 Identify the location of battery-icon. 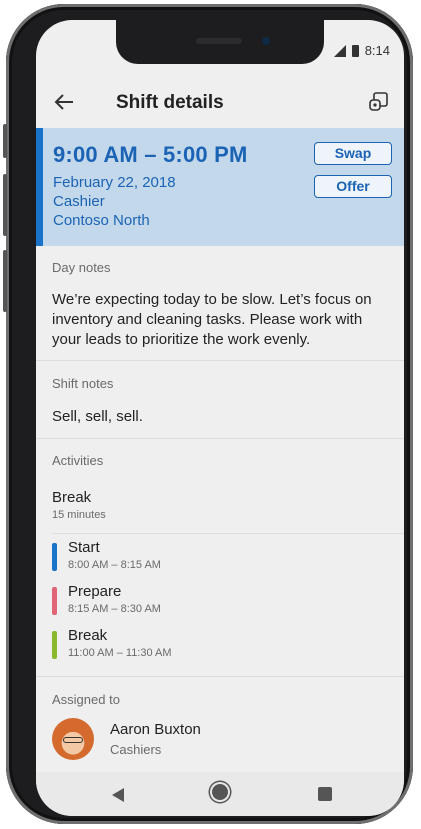
(355, 50).